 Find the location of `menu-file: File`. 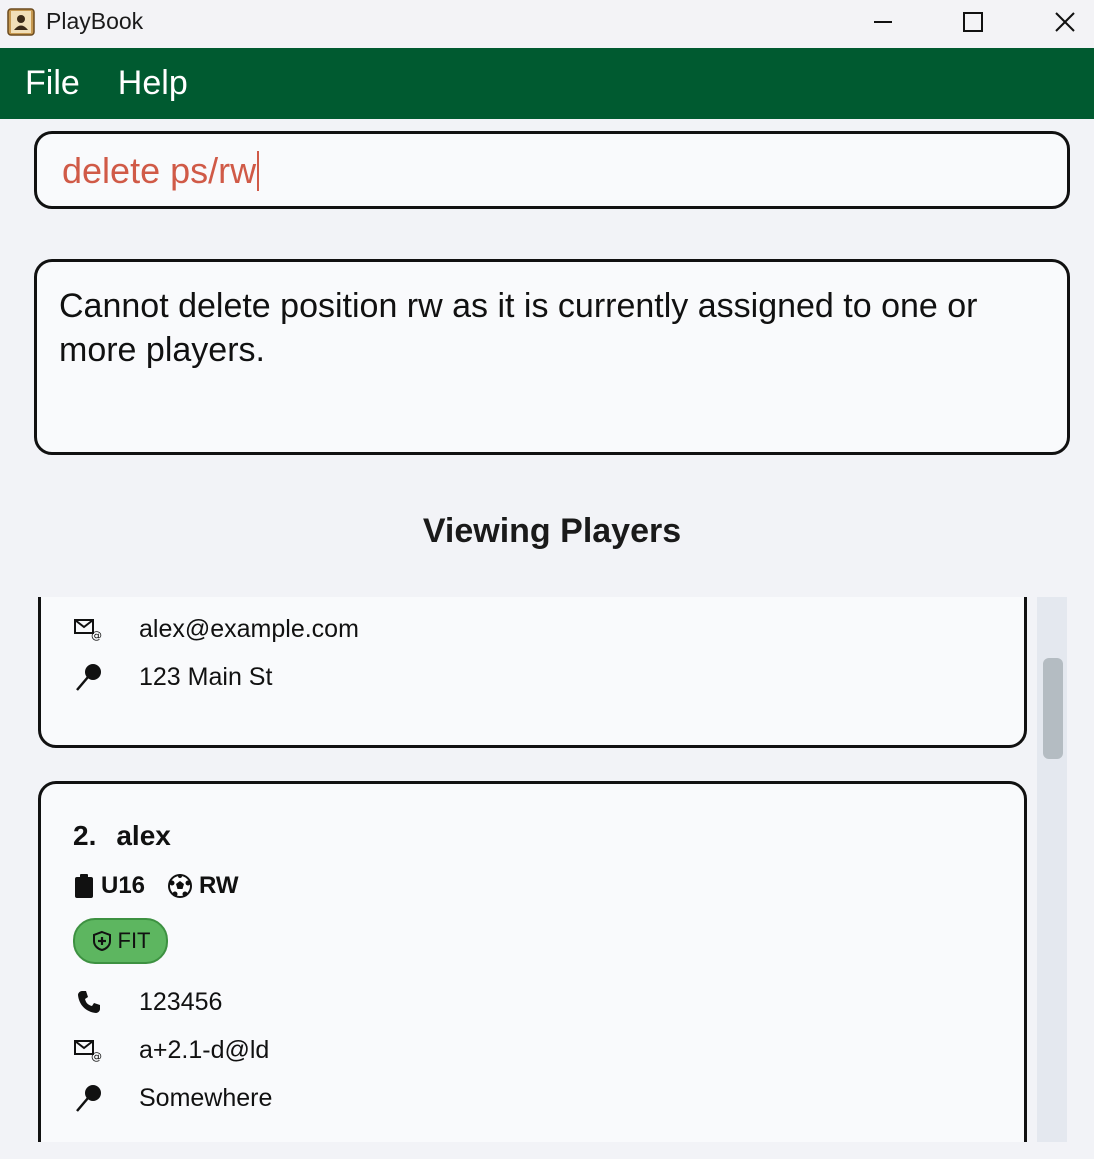

menu-file: File is located at coordinates (52, 83).